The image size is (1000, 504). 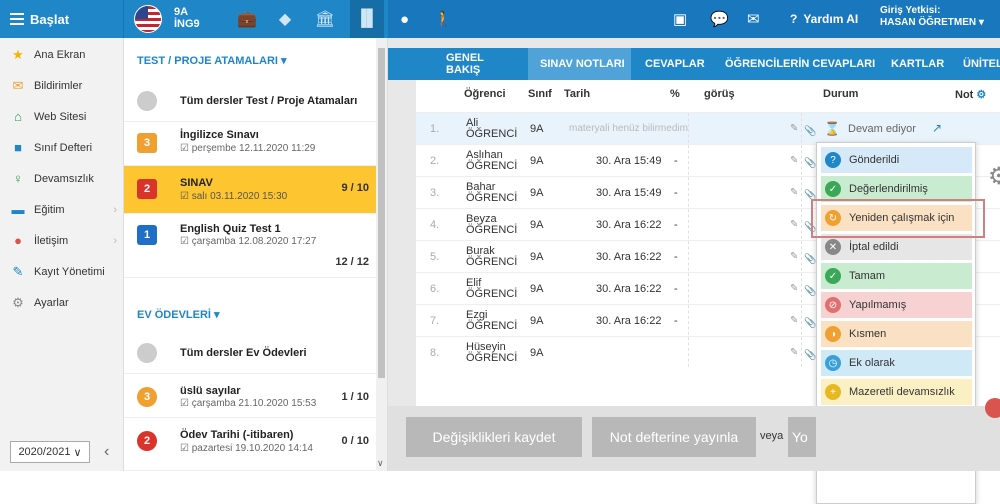 I want to click on institution-icon: 🏛, so click(x=325, y=19).